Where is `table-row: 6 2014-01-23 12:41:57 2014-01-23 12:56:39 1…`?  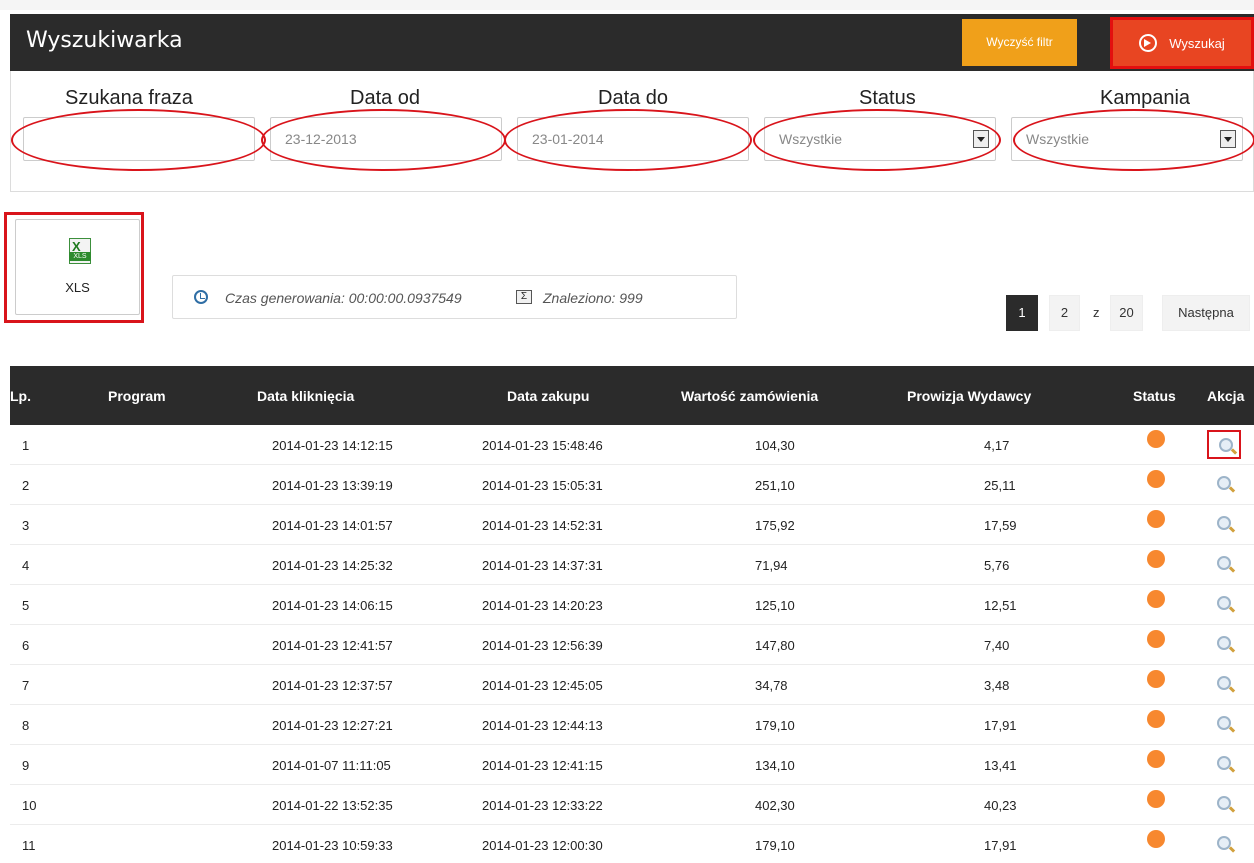
table-row: 6 2014-01-23 12:41:57 2014-01-23 12:56:39 1… is located at coordinates (632, 645).